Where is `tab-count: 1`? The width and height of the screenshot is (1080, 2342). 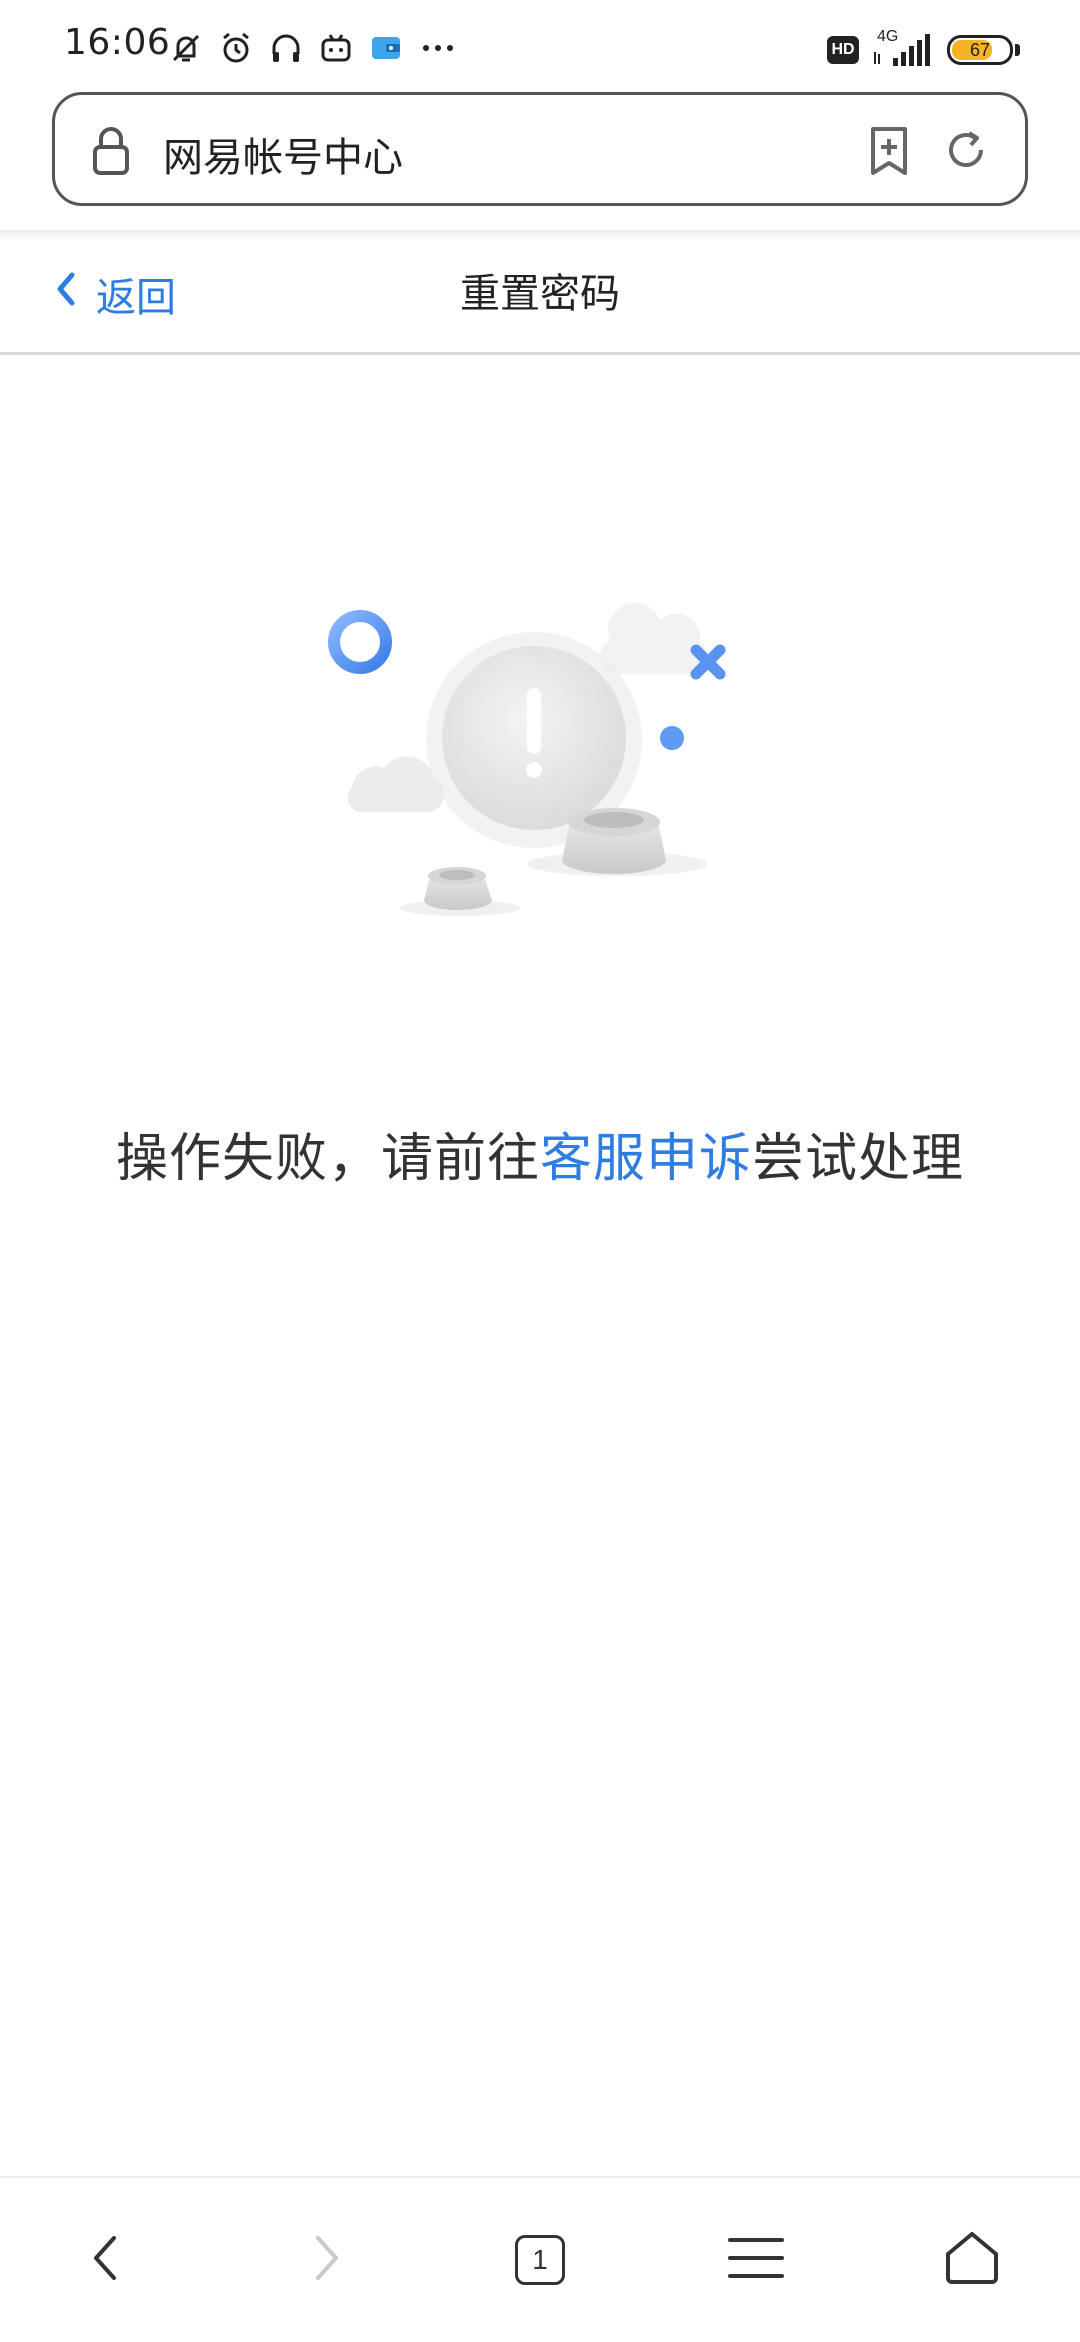 tab-count: 1 is located at coordinates (540, 2259).